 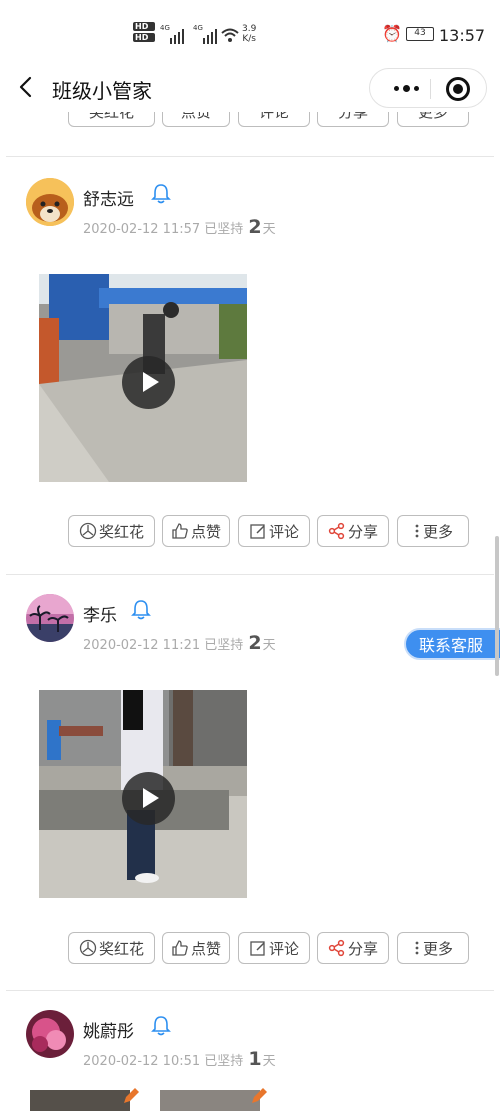 I want to click on scrollbar, so click(x=497, y=606).